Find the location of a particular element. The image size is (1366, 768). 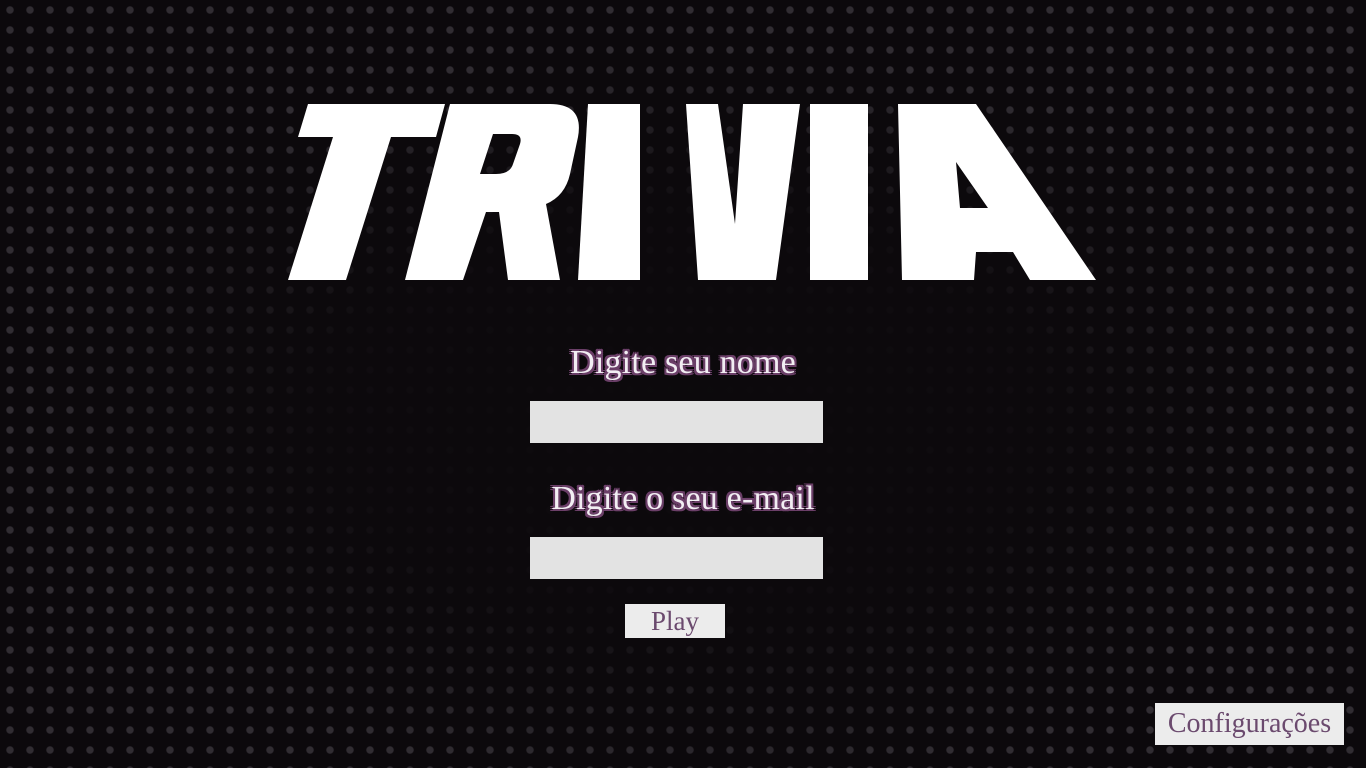

name-input is located at coordinates (676, 422).